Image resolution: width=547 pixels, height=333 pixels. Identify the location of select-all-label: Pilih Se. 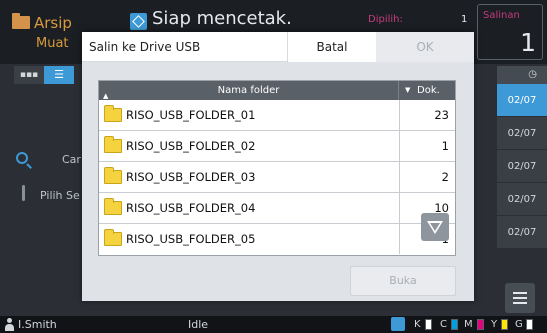
(60, 195).